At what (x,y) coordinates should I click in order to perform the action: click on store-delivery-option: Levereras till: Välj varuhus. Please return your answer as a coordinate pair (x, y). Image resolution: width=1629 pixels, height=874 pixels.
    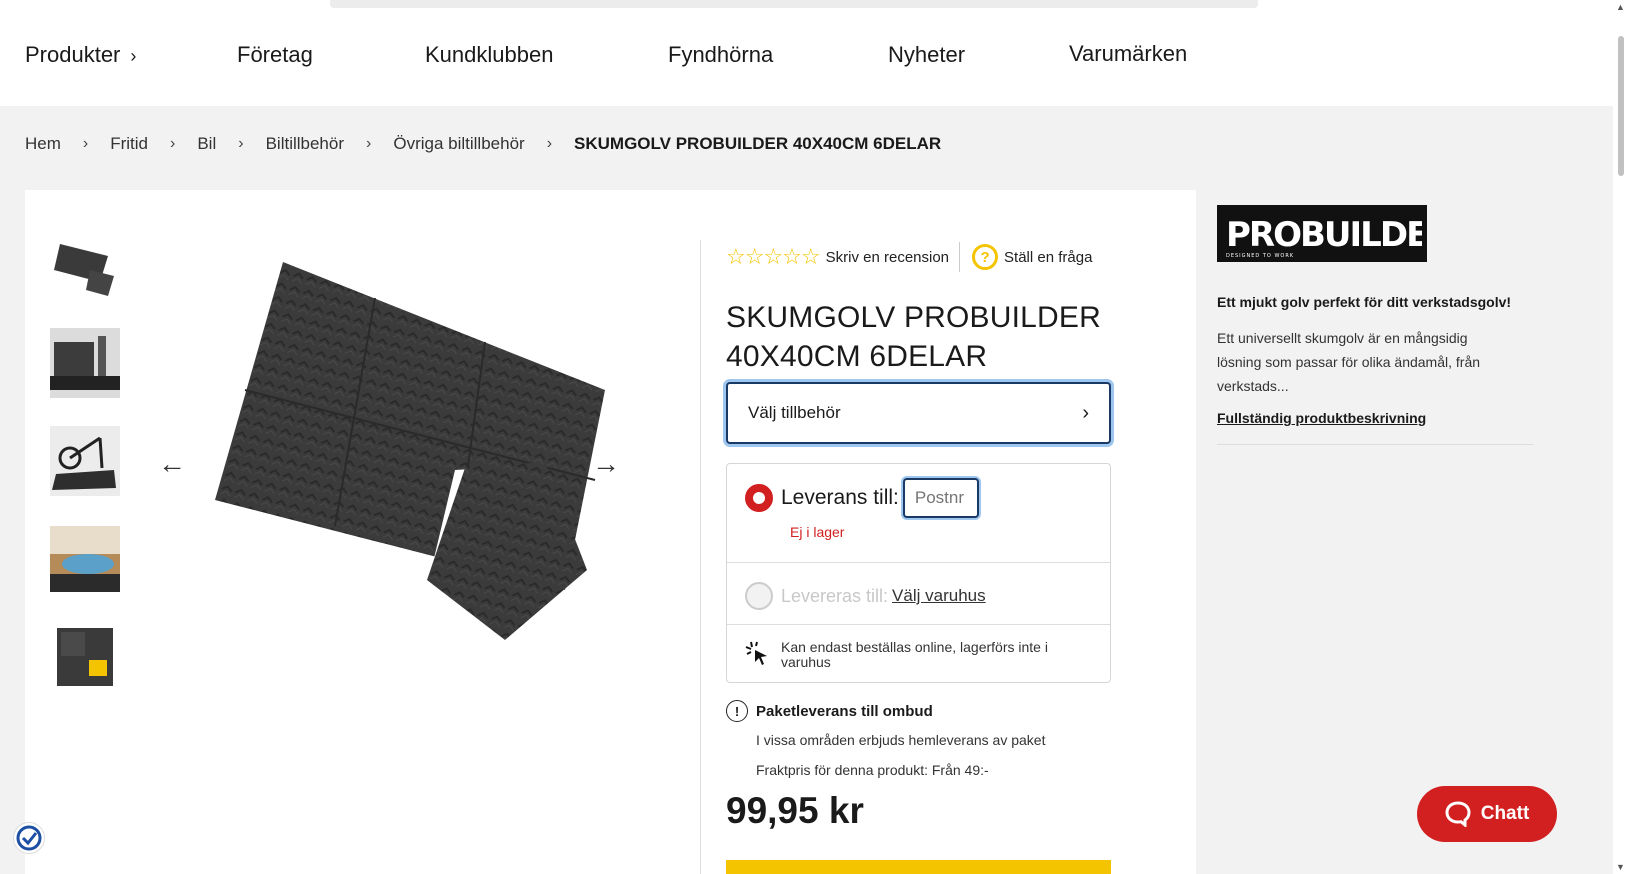
    Looking at the image, I should click on (865, 596).